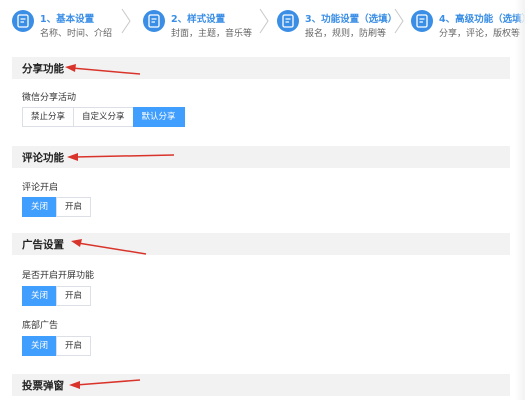 This screenshot has width=525, height=400. What do you see at coordinates (43, 245) in the screenshot?
I see `section-title: 广告设置` at bounding box center [43, 245].